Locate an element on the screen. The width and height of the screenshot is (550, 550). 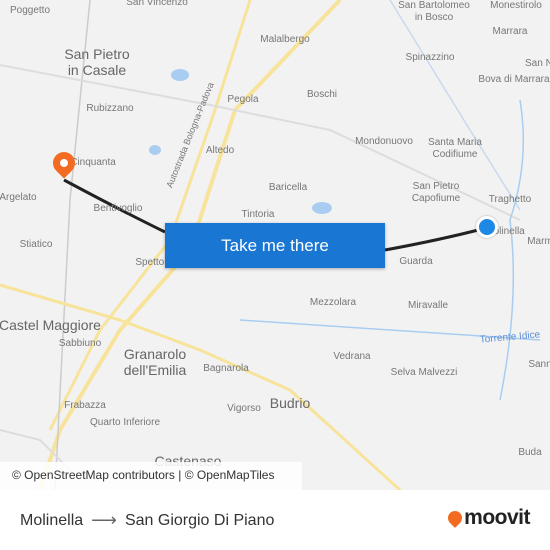
footer: Molinella ⟶ San Giorgio Di Piano moovit is located at coordinates (275, 520).